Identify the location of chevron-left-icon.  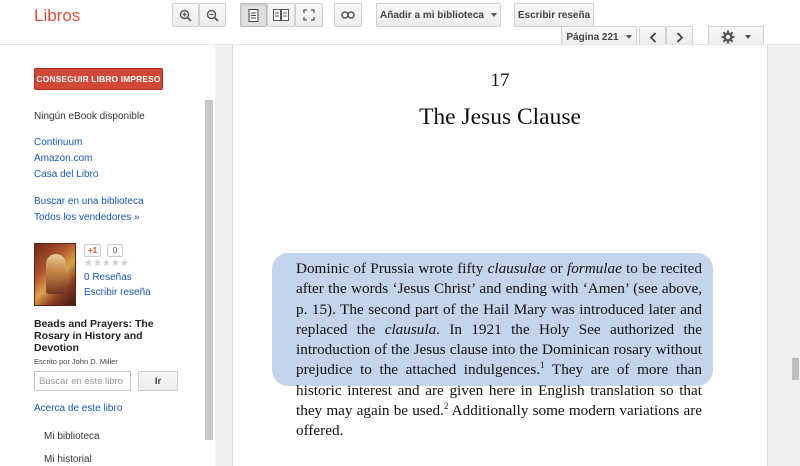
(652, 37).